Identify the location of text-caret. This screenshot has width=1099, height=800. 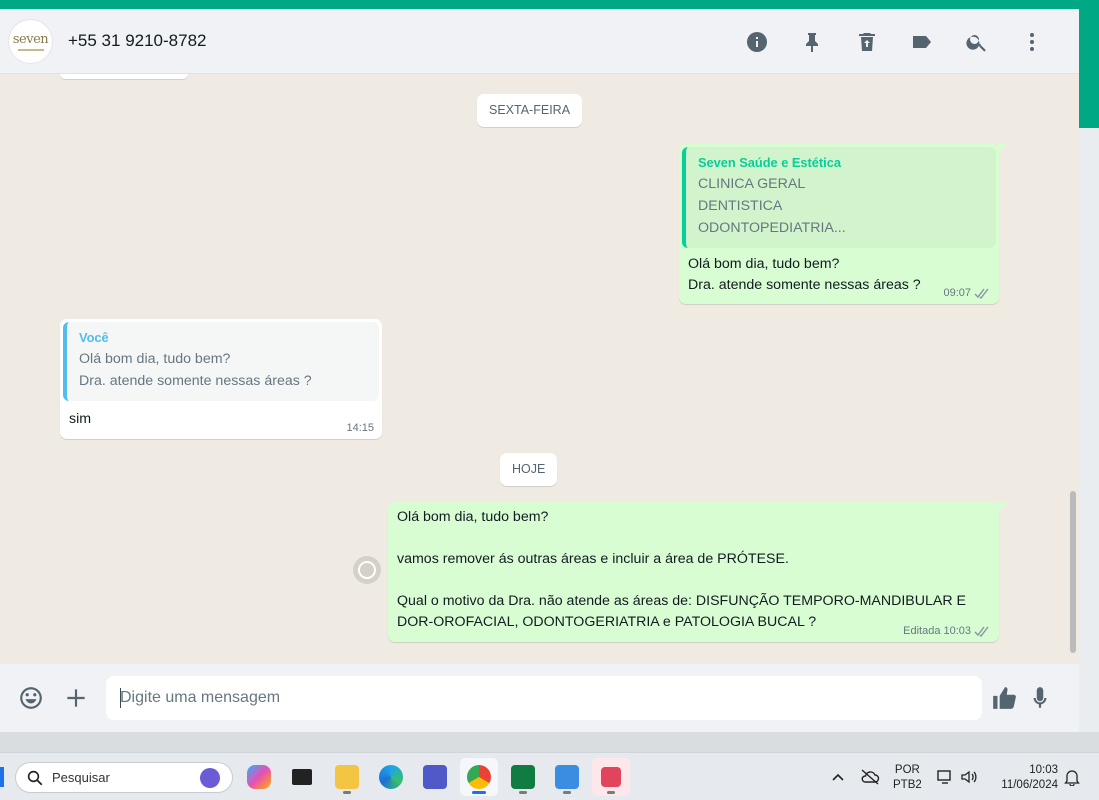
(120, 698).